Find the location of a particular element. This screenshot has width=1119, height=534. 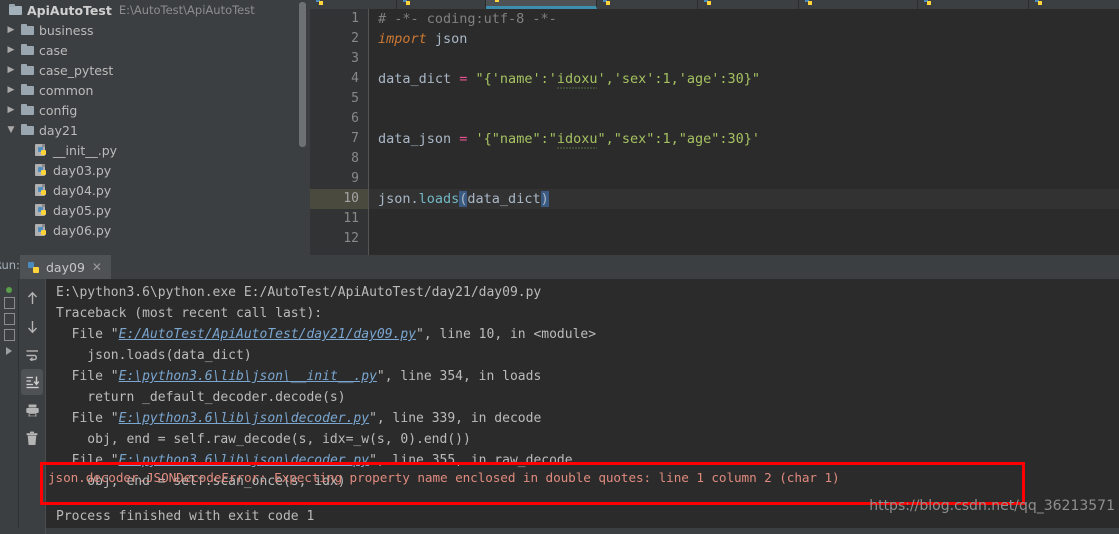

list-item: day05.py is located at coordinates (155, 210).